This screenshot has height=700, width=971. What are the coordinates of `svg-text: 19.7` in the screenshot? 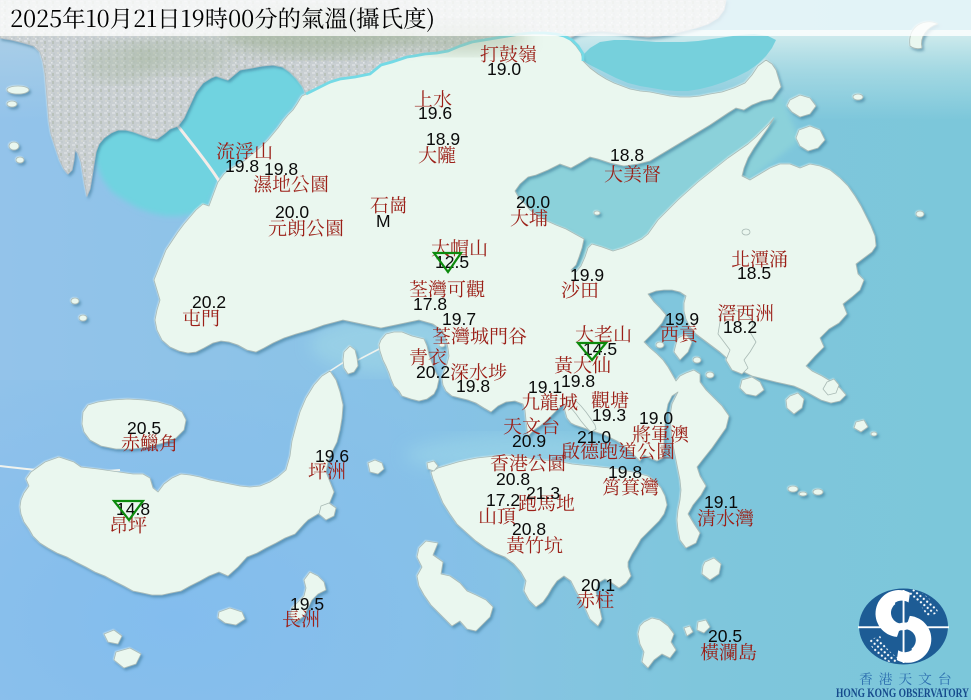 It's located at (459, 319).